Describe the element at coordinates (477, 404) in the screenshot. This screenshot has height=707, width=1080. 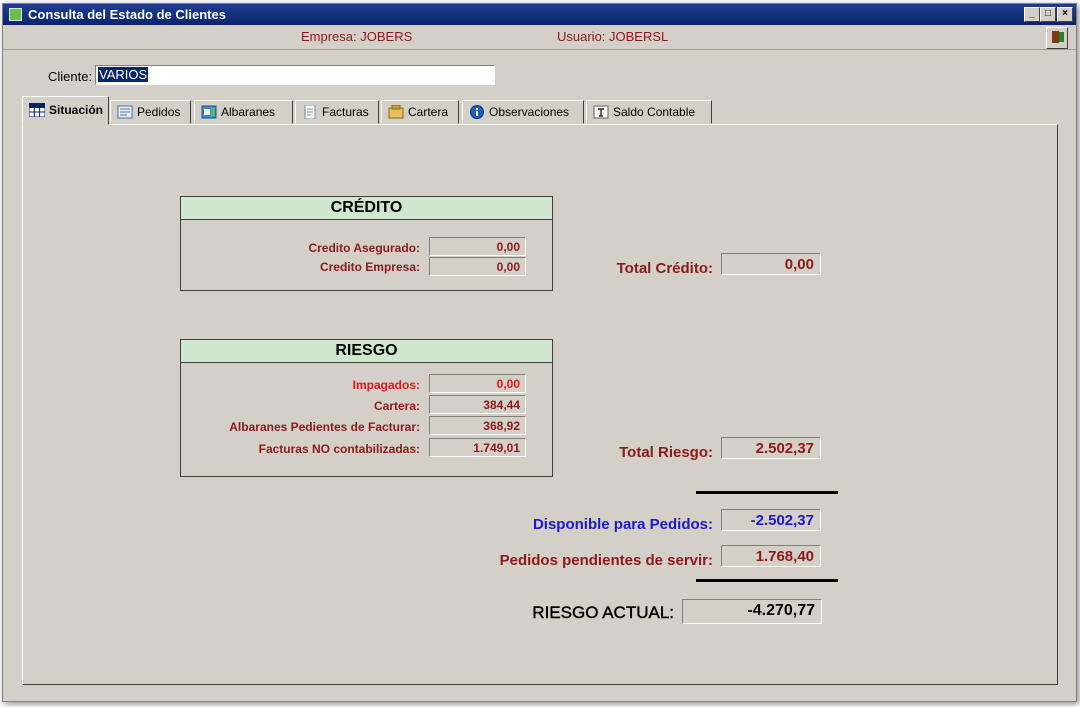
I see `cartera-value: 384,44` at that location.